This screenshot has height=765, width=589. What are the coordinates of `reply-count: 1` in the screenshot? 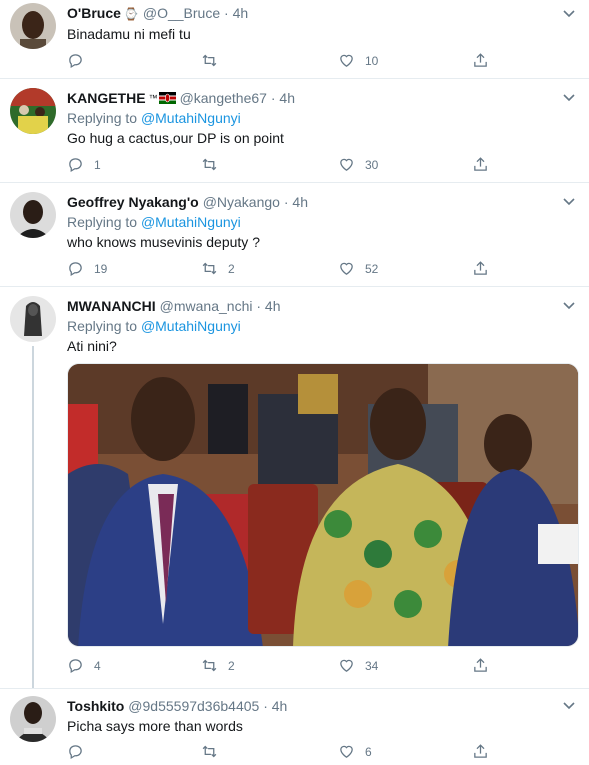 It's located at (97, 164).